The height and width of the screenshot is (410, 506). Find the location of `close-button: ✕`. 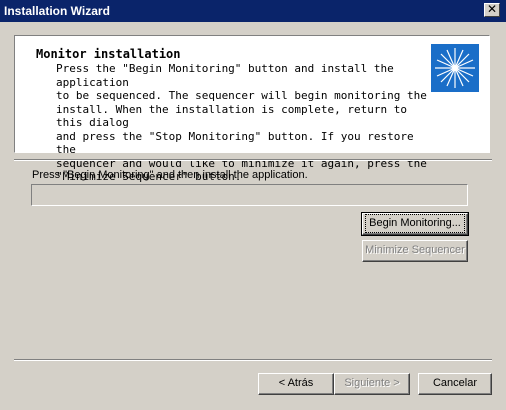

close-button: ✕ is located at coordinates (492, 10).